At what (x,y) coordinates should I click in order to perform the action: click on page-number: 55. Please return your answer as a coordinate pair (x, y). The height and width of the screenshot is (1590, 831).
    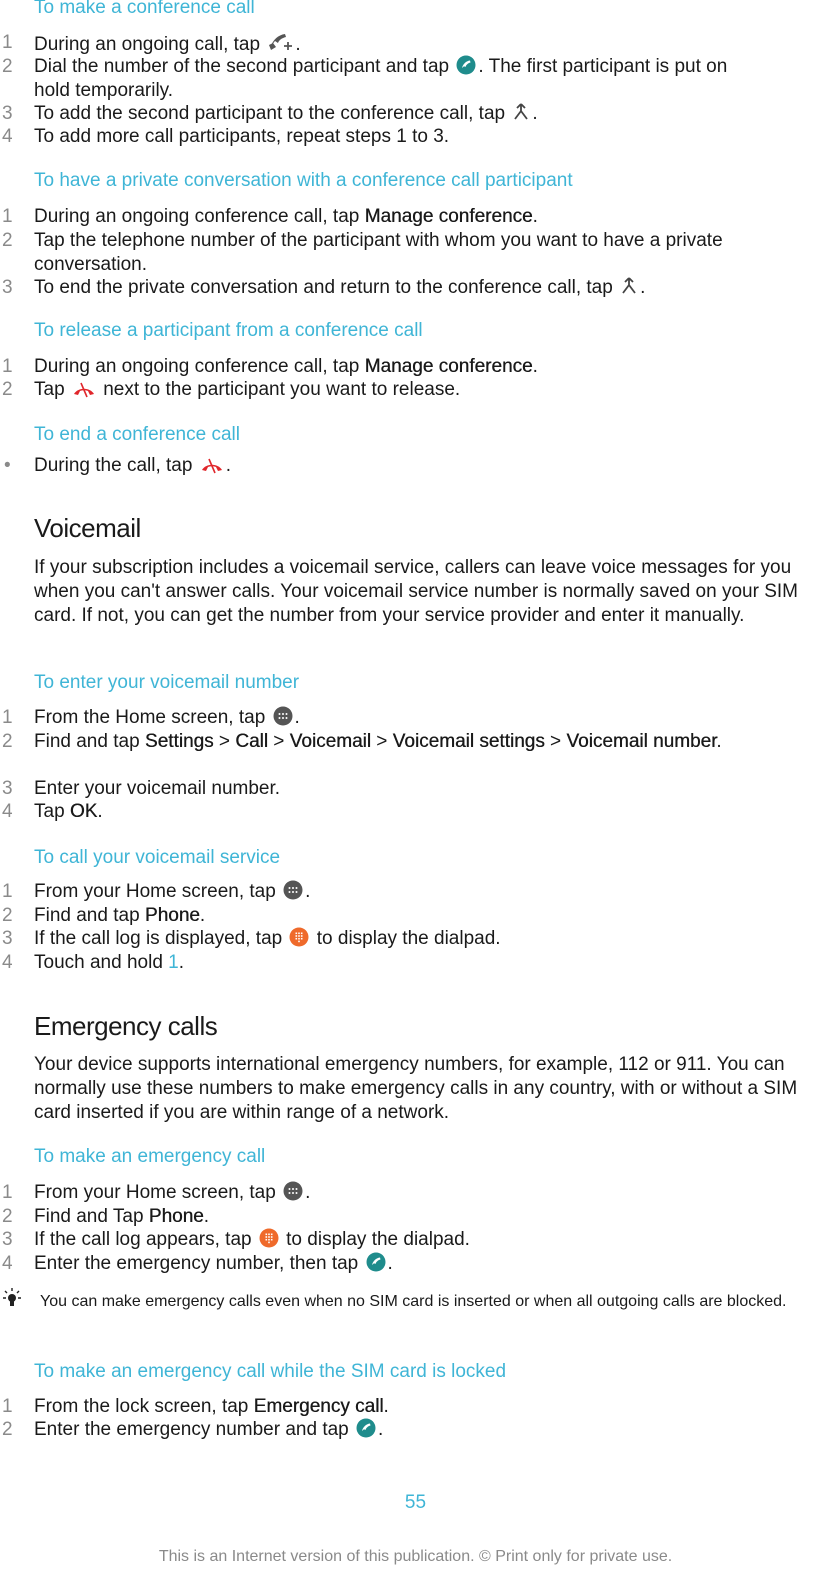
    Looking at the image, I should click on (415, 1502).